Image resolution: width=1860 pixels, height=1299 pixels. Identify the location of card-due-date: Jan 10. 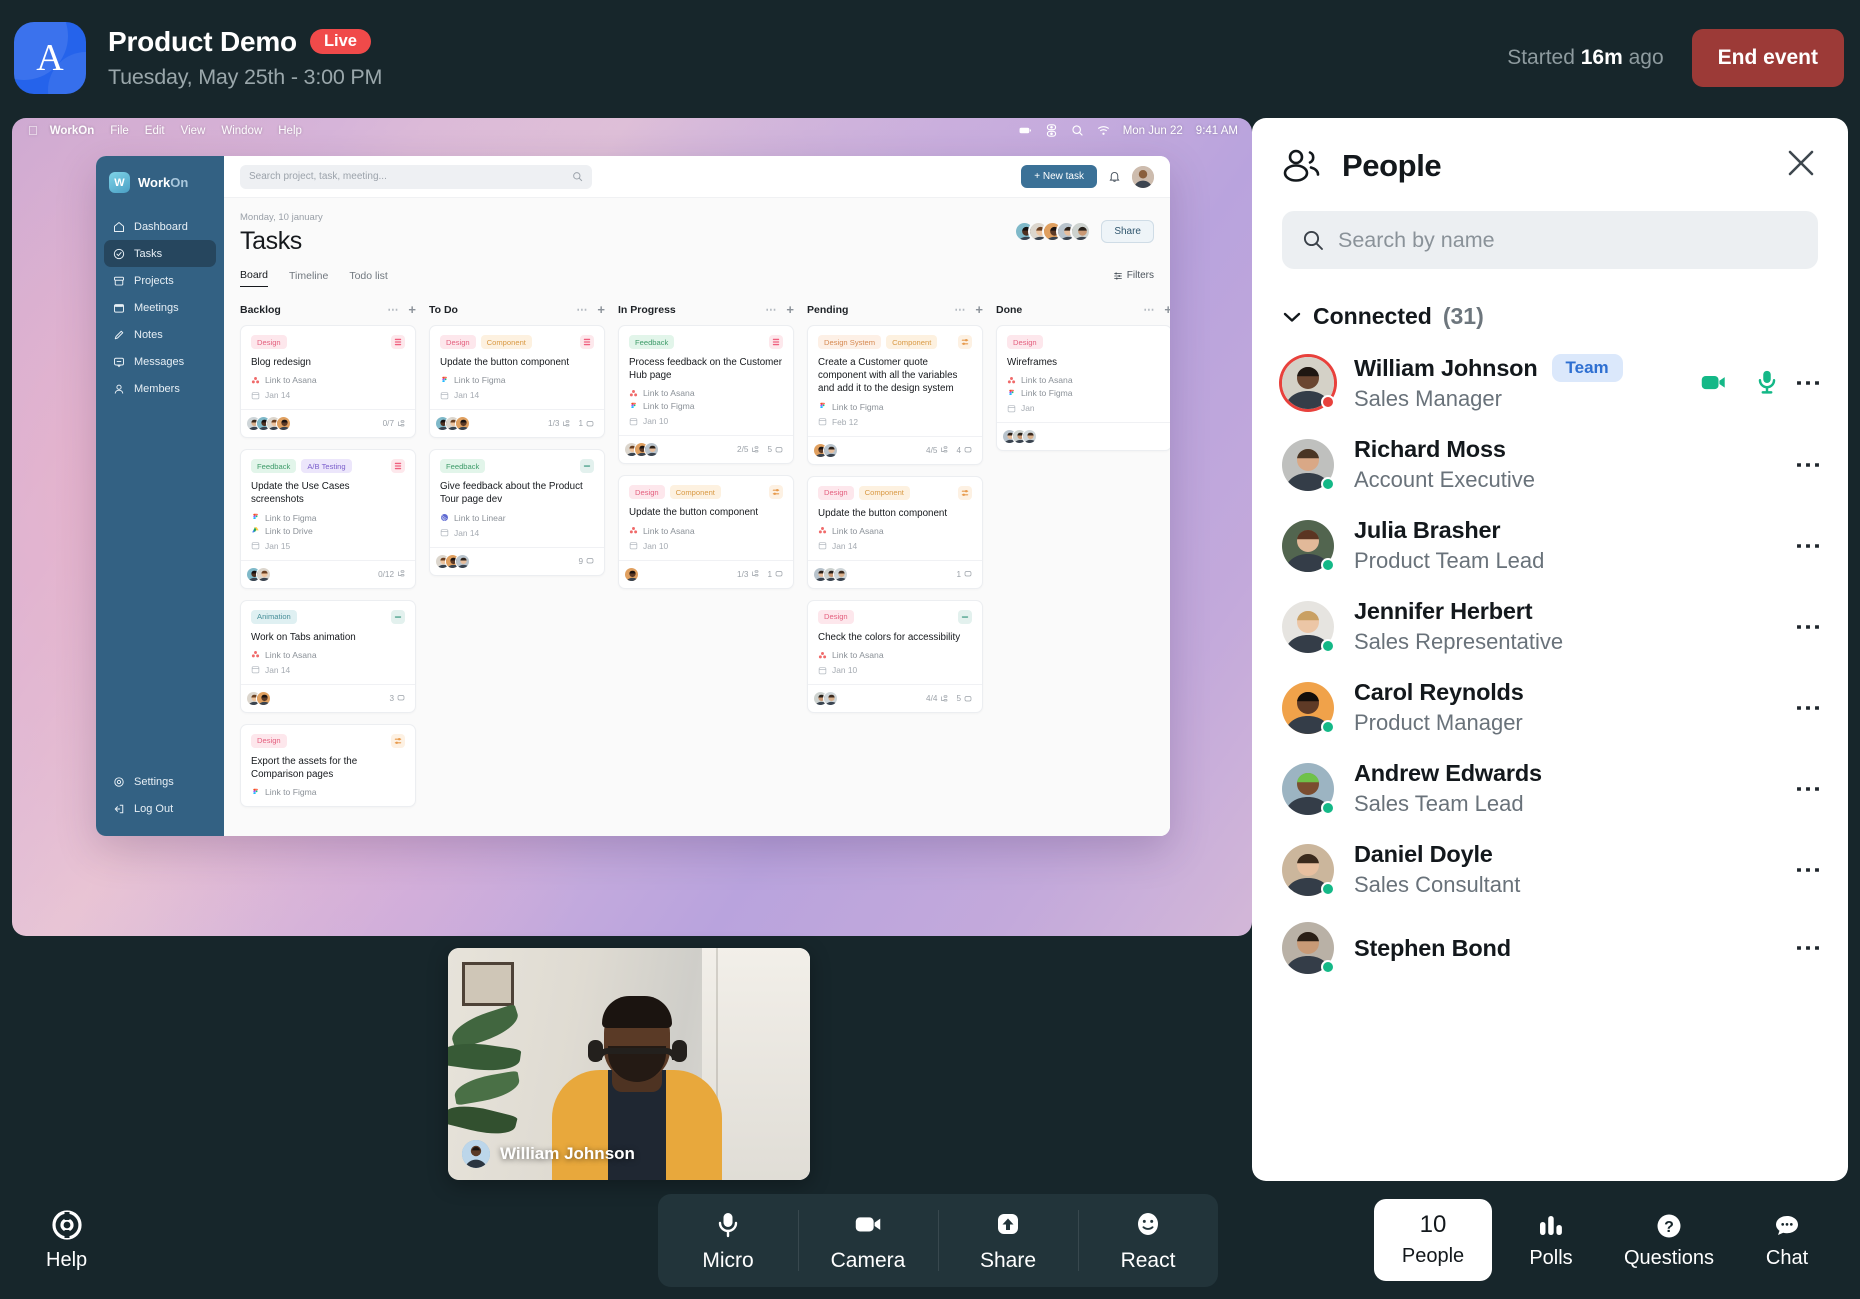
(706, 546).